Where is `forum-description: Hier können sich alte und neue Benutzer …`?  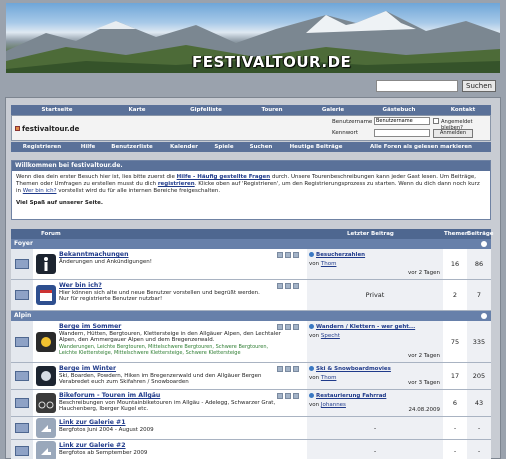
forum-description: Hier können sich alte und neue Benutzer … is located at coordinates (159, 292).